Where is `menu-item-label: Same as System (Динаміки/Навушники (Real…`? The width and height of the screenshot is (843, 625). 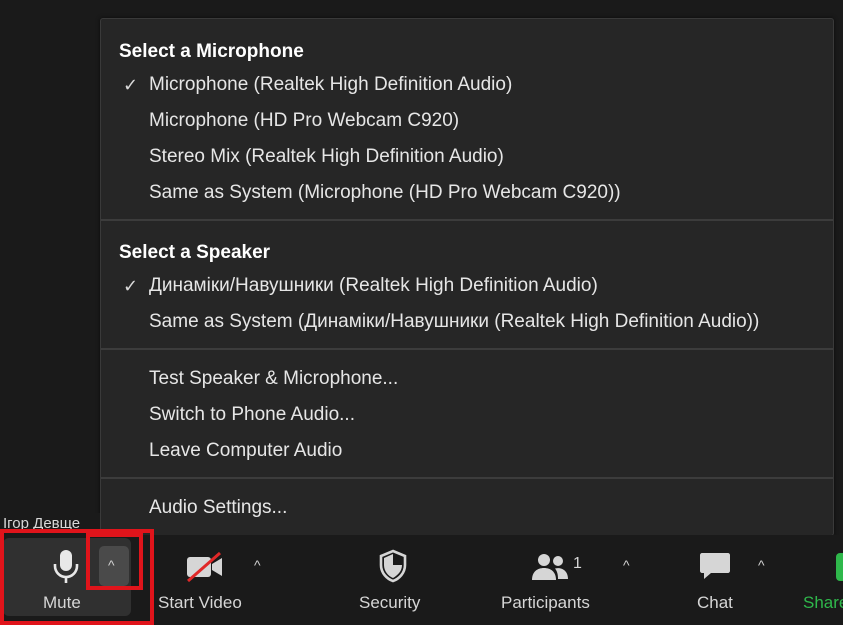 menu-item-label: Same as System (Динаміки/Навушники (Real… is located at coordinates (454, 321).